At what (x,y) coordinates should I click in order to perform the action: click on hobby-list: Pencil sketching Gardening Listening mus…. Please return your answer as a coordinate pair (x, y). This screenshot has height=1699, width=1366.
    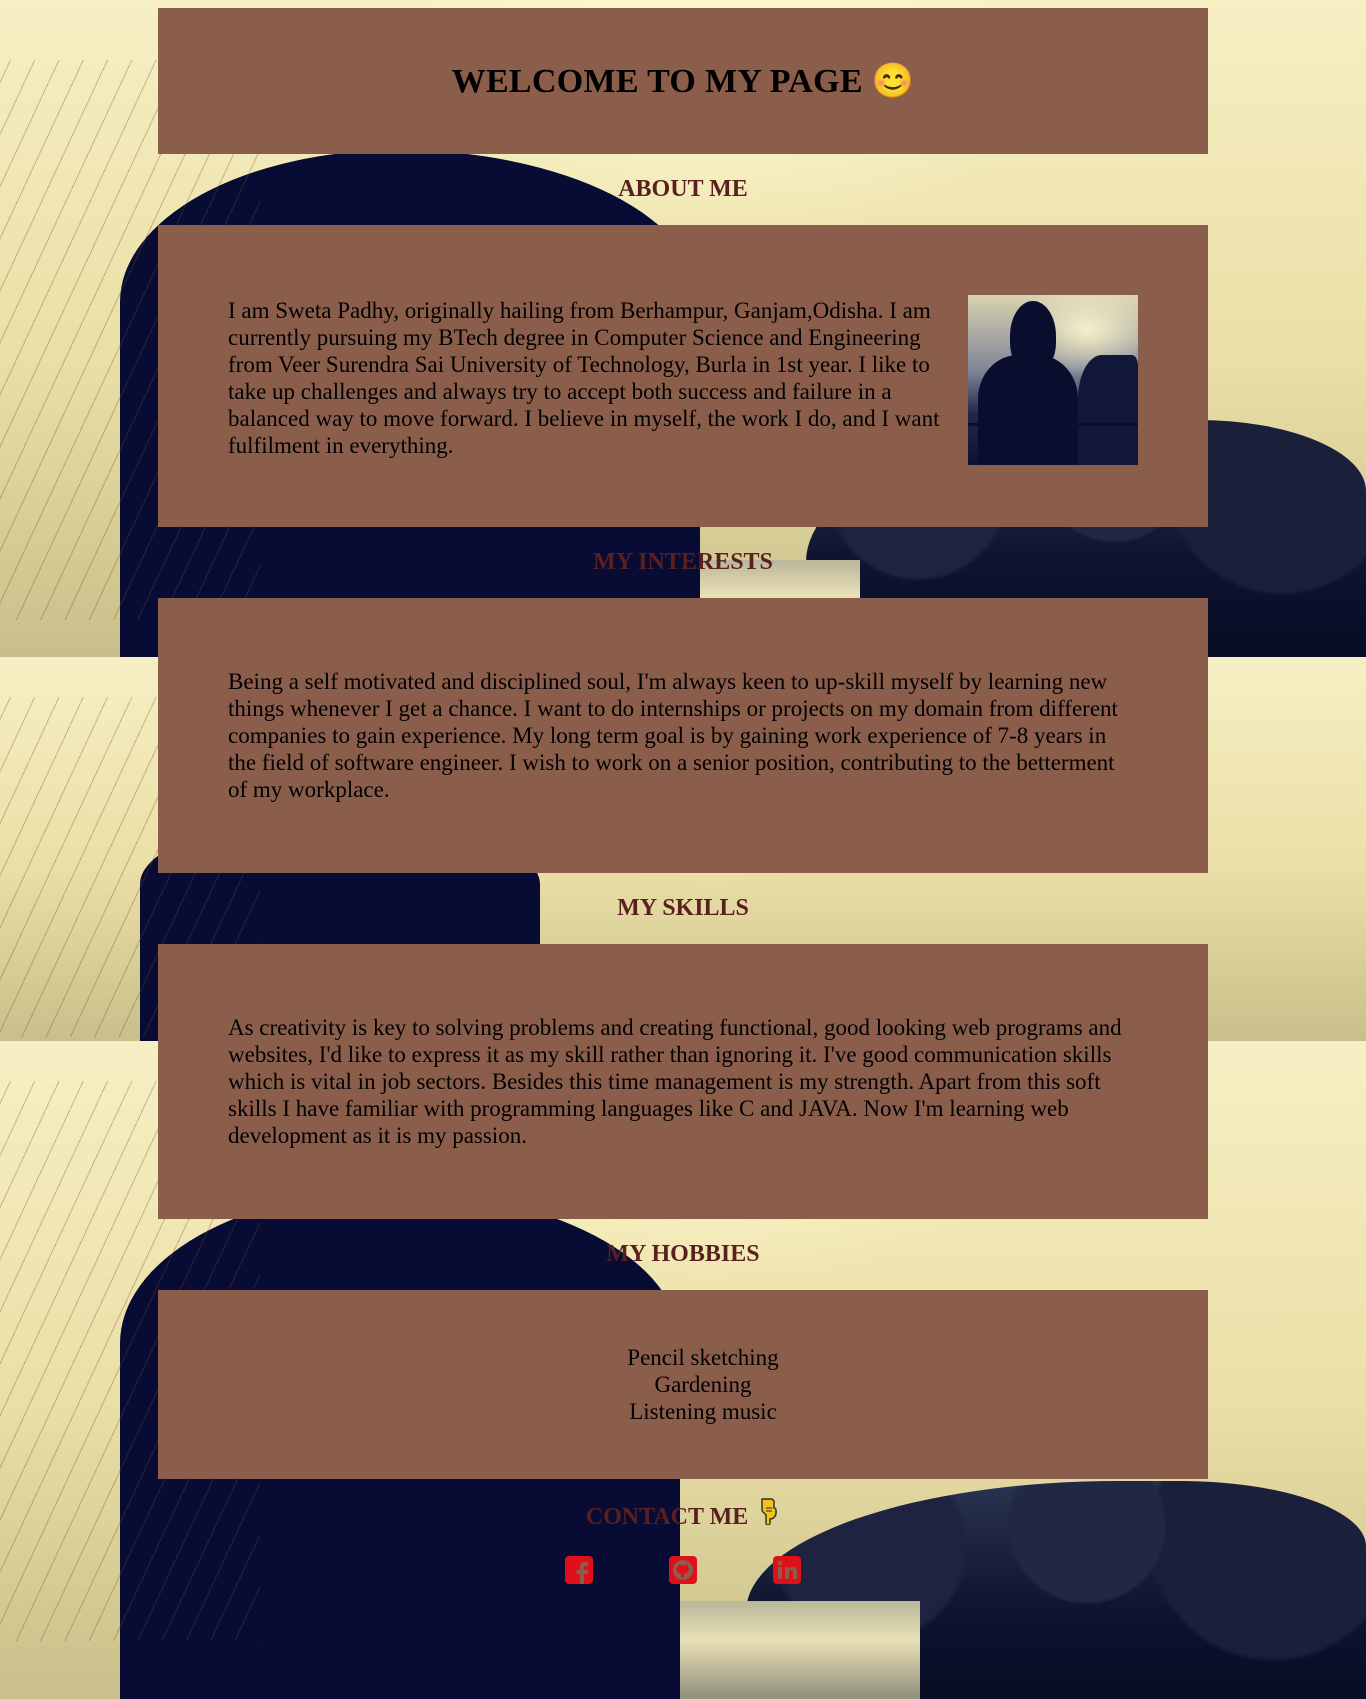
    Looking at the image, I should click on (683, 1384).